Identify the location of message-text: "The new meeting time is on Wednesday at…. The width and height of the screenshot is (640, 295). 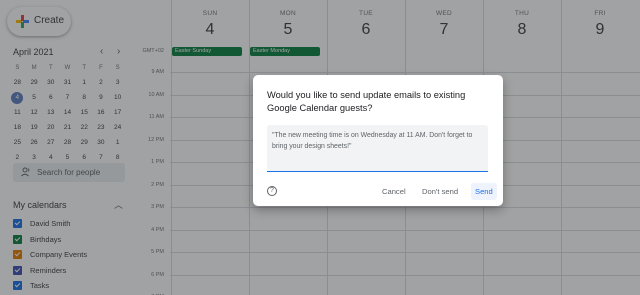
(372, 141).